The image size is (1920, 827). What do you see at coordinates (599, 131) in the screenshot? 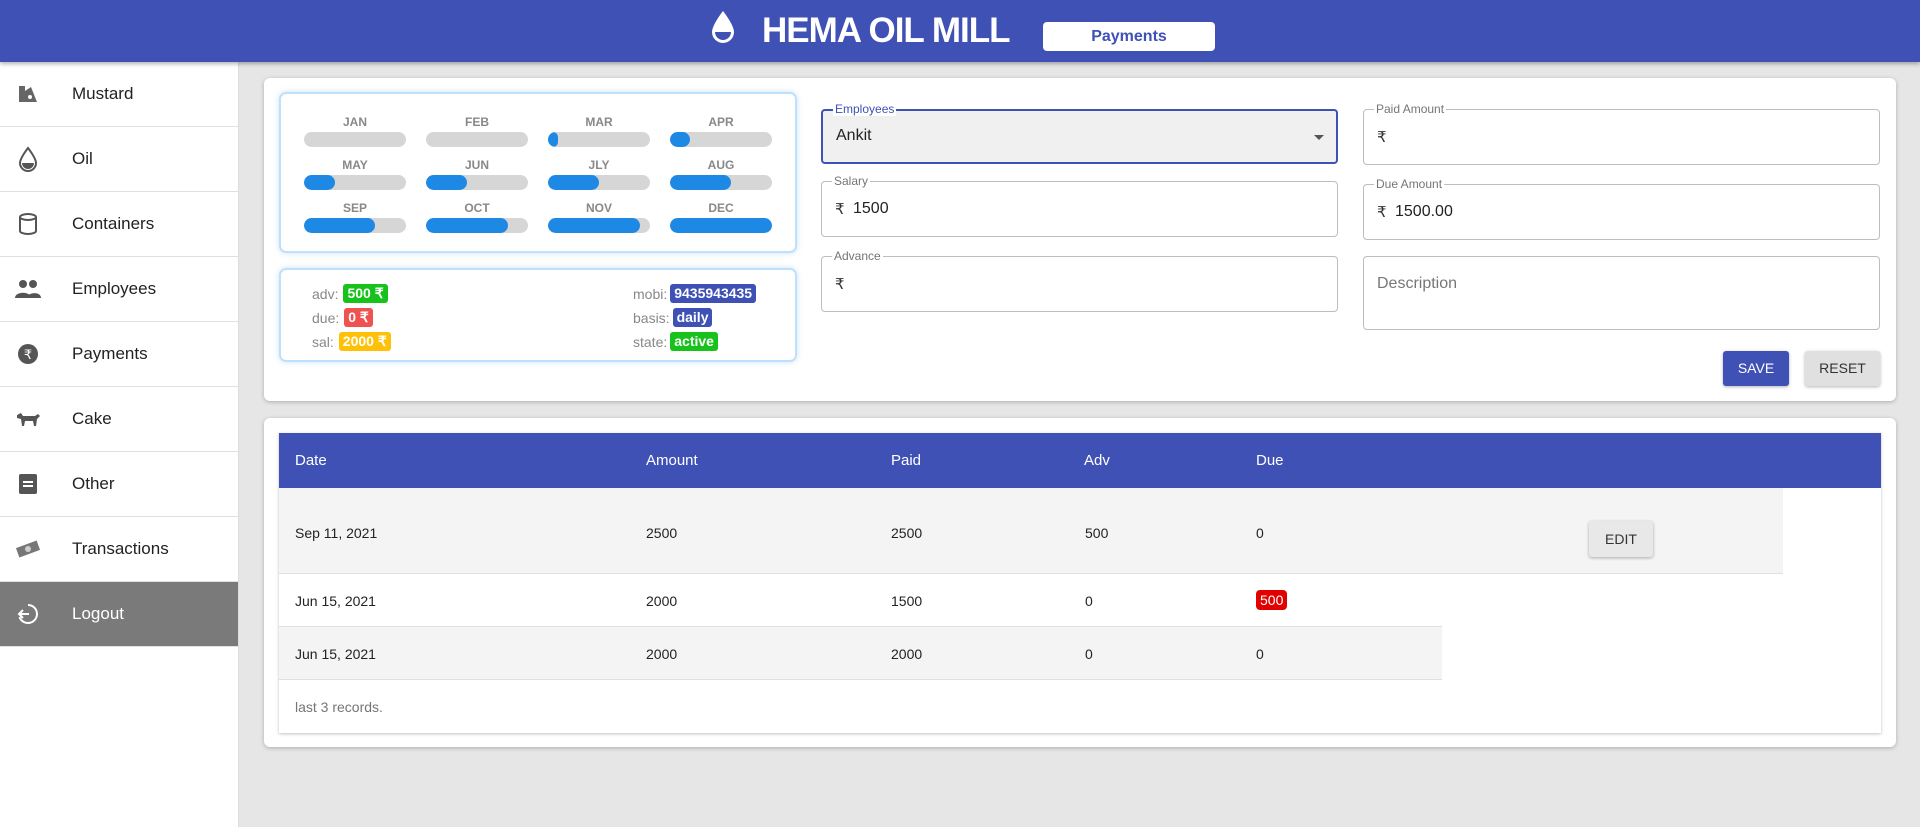
I see `month-progress-mar: MAR` at bounding box center [599, 131].